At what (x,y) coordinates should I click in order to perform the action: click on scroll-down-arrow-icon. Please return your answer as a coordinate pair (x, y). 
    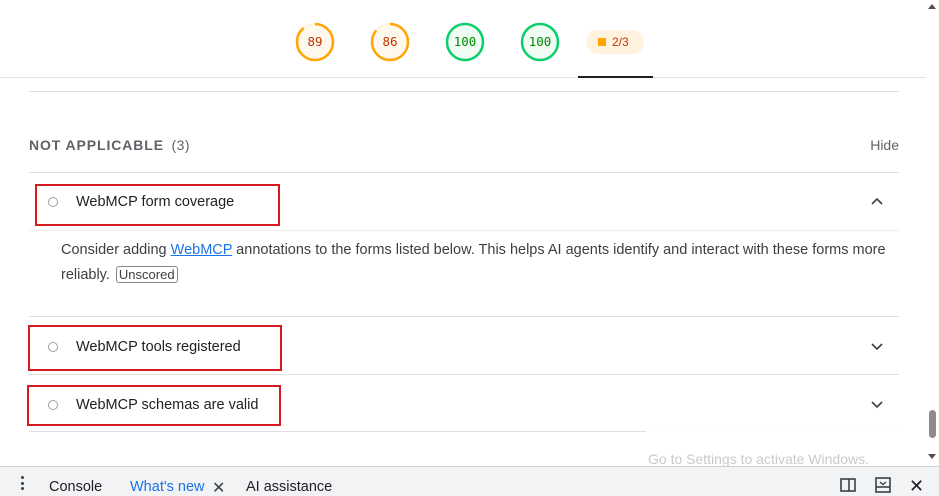
    Looking at the image, I should click on (932, 456).